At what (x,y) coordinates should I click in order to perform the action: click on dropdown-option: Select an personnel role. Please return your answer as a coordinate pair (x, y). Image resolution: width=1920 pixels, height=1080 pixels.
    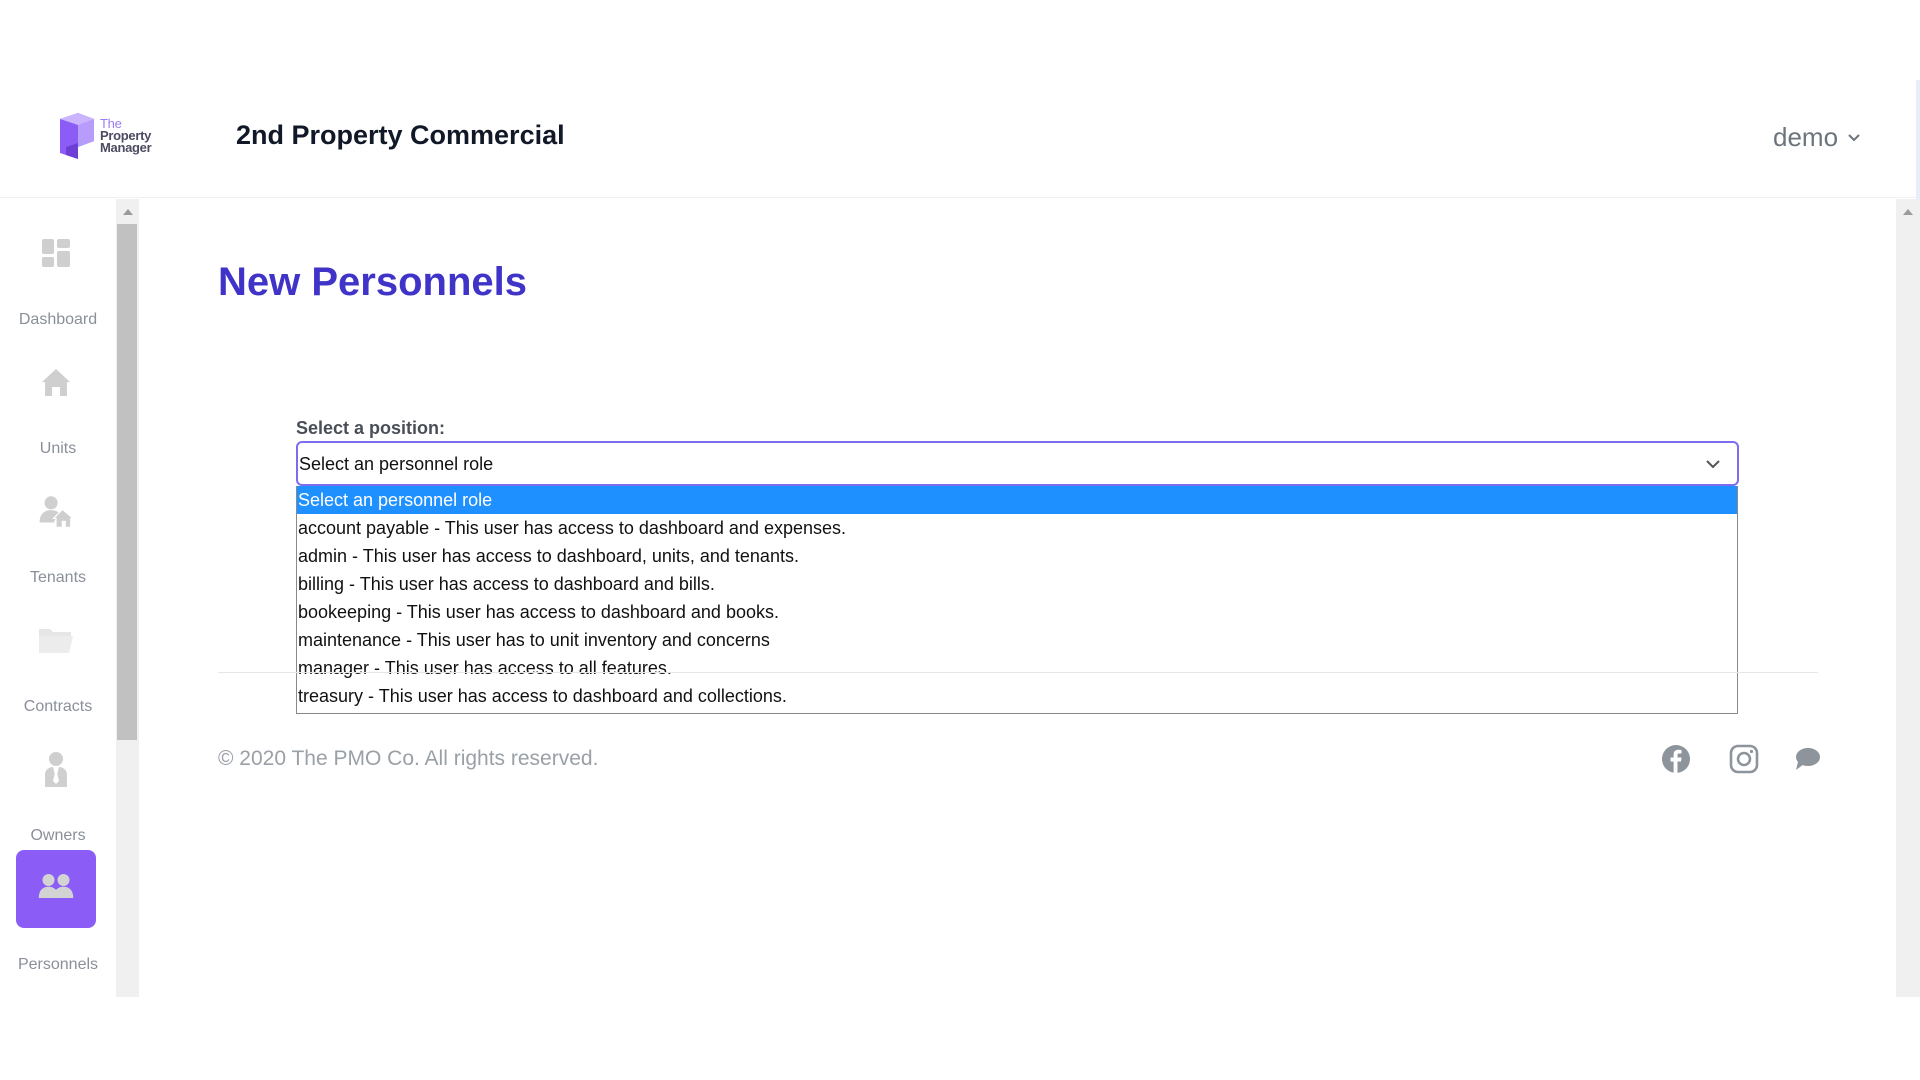
    Looking at the image, I should click on (1017, 500).